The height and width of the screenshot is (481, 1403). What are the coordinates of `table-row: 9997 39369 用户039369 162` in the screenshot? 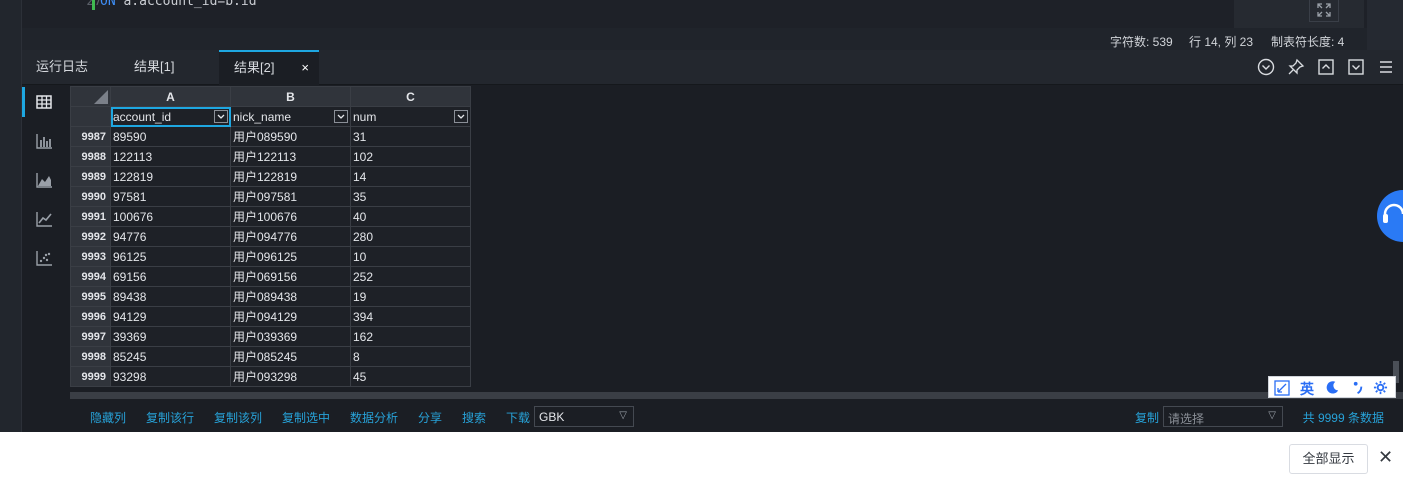 It's located at (270, 336).